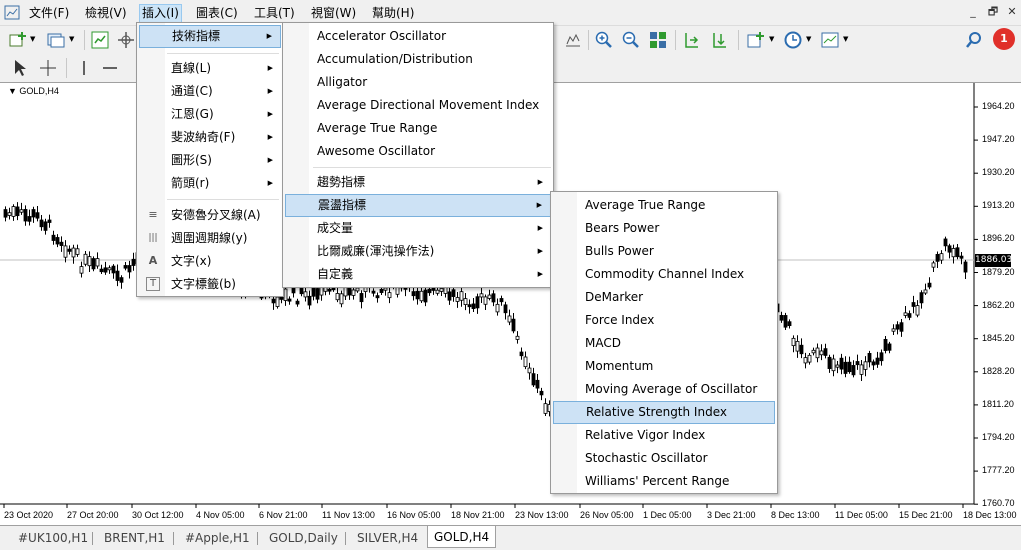 Image resolution: width=1021 pixels, height=550 pixels. What do you see at coordinates (210, 68) in the screenshot?
I see `insert-lines: 直線(L) ▶` at bounding box center [210, 68].